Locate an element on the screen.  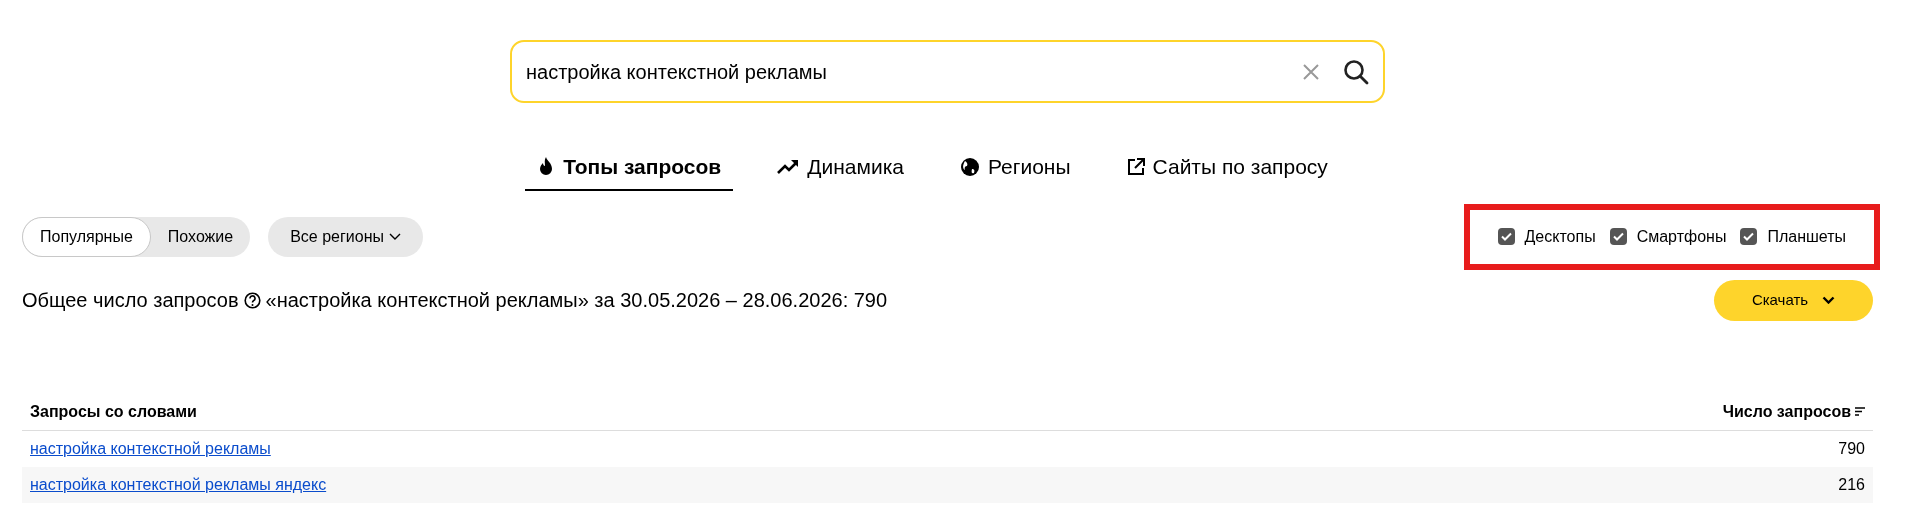
search-field: настройка контекстной рекламы is located at coordinates (947, 71).